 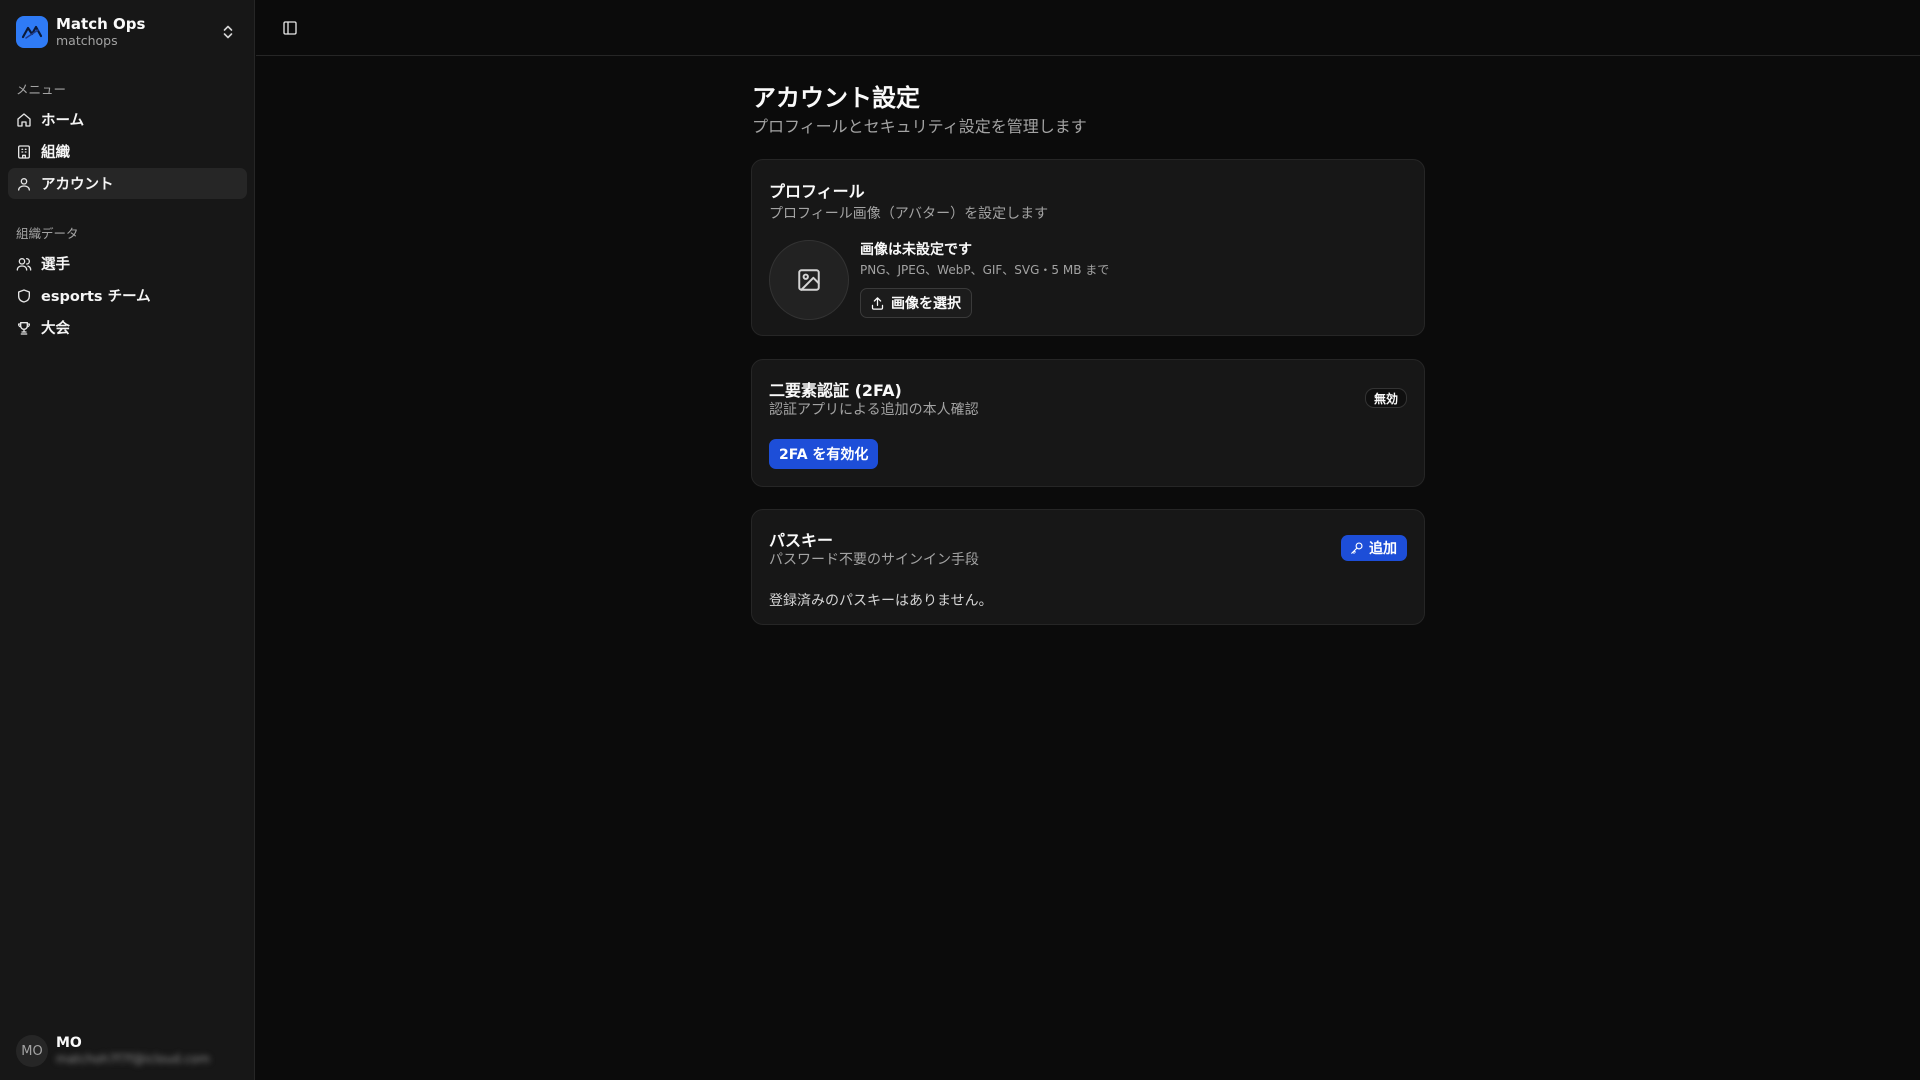 I want to click on sidebar-item-esports-teams: esports チーム, so click(x=127, y=295).